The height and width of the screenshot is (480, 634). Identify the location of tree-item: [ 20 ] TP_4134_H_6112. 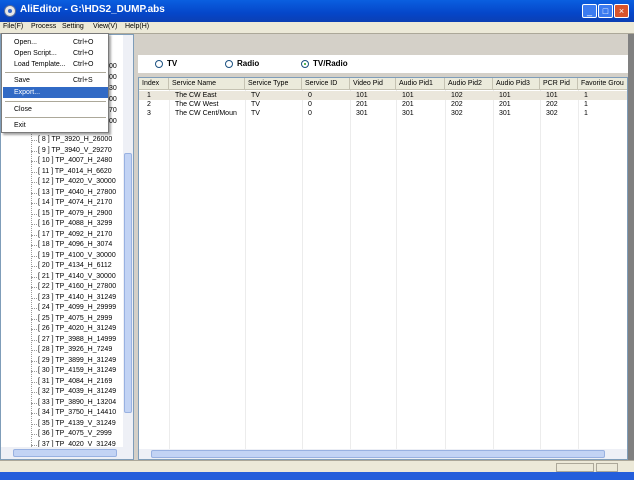
(71, 267).